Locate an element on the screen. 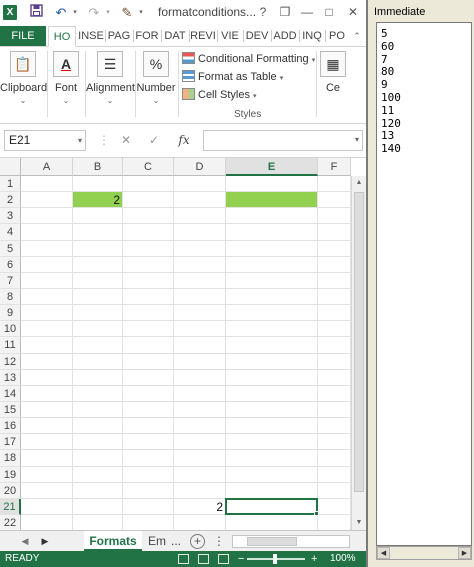 The width and height of the screenshot is (474, 567). font-group: A Font ⌄ is located at coordinates (66, 77).